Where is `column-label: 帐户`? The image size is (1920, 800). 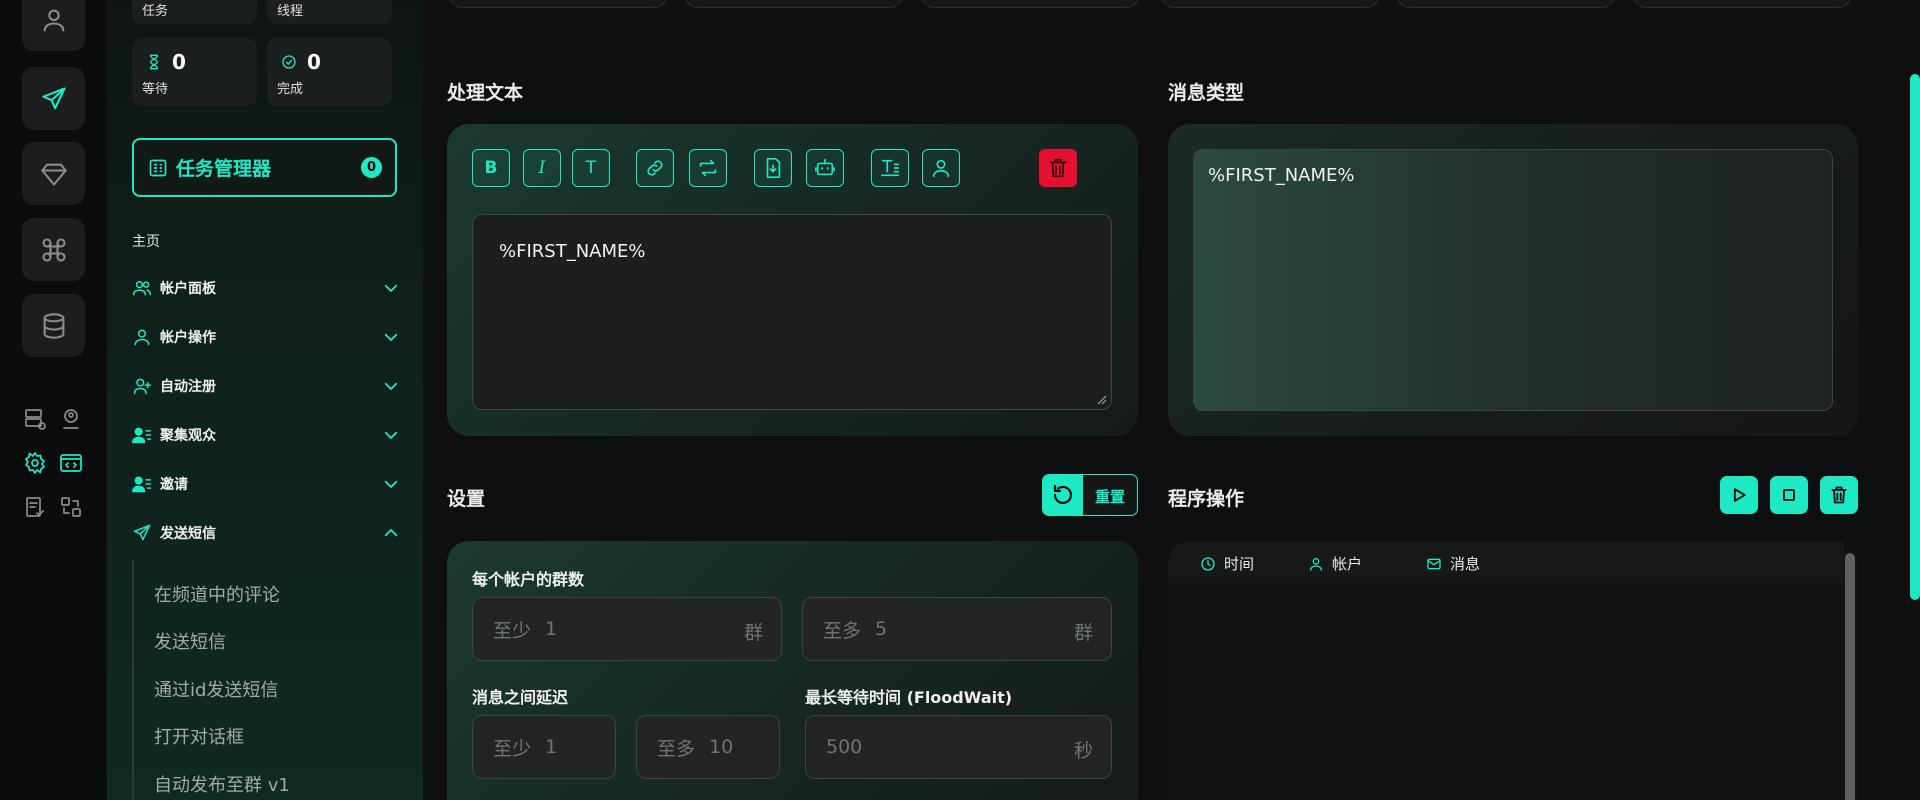
column-label: 帐户 is located at coordinates (1347, 564).